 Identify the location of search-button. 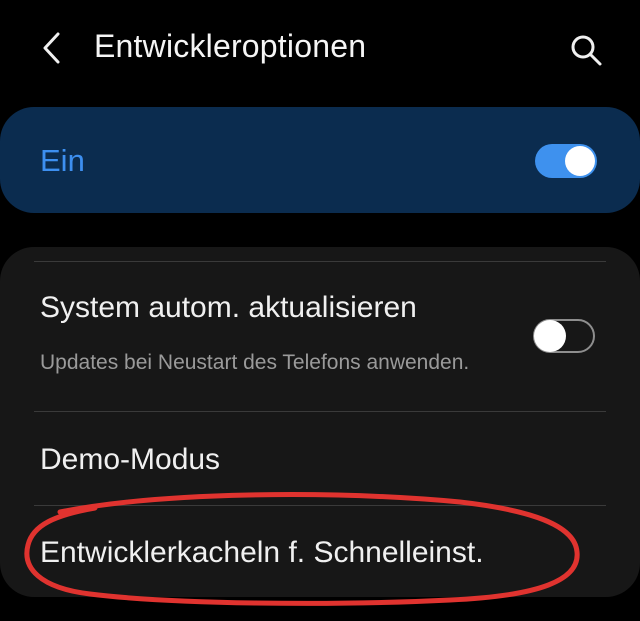
(586, 50).